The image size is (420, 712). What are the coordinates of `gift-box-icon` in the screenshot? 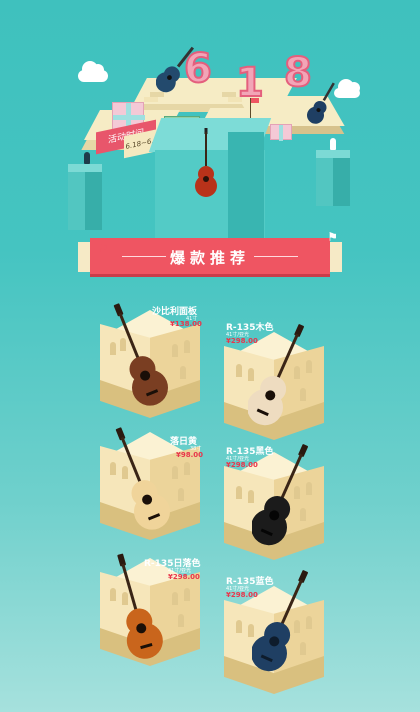 It's located at (281, 132).